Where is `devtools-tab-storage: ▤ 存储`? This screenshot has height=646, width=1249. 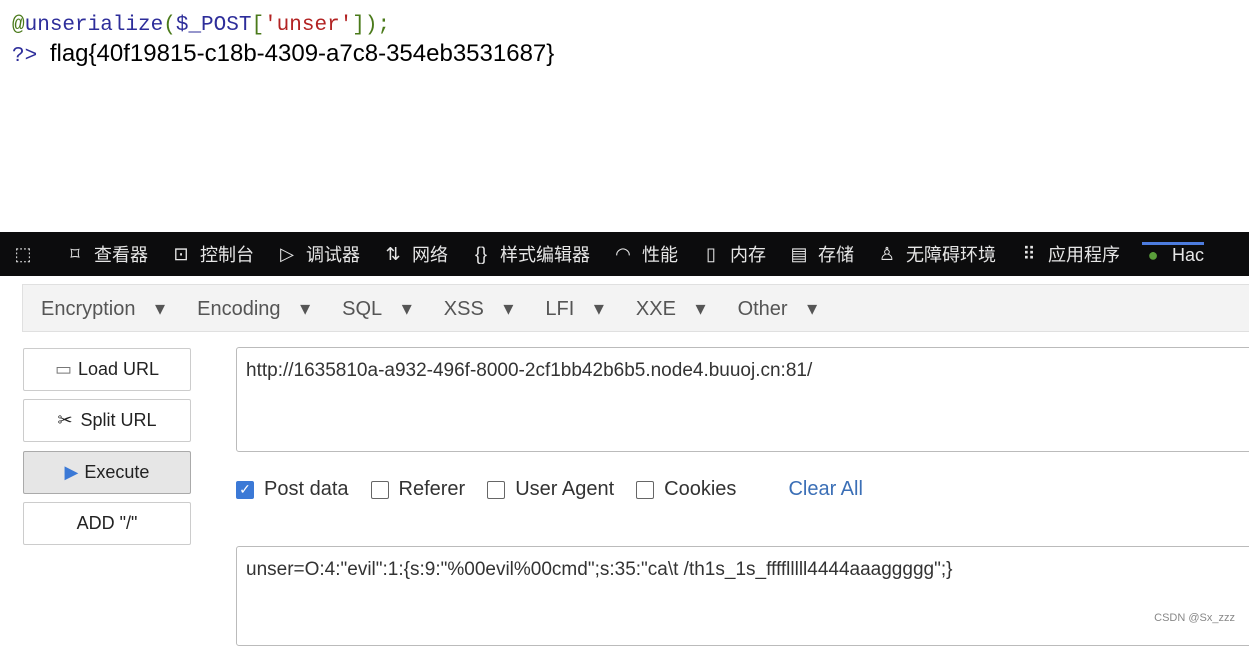
devtools-tab-storage: ▤ 存储 is located at coordinates (821, 254).